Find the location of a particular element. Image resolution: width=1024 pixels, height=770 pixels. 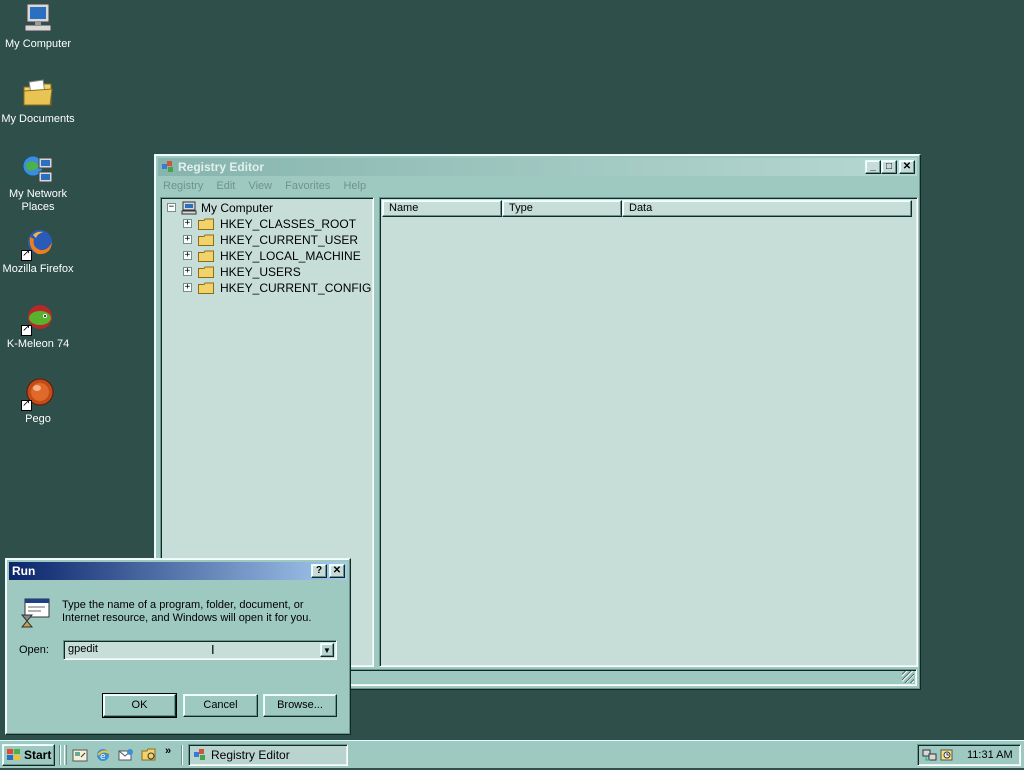

tree-item-label: HKEY_LOCAL_MACHINE is located at coordinates (290, 256).